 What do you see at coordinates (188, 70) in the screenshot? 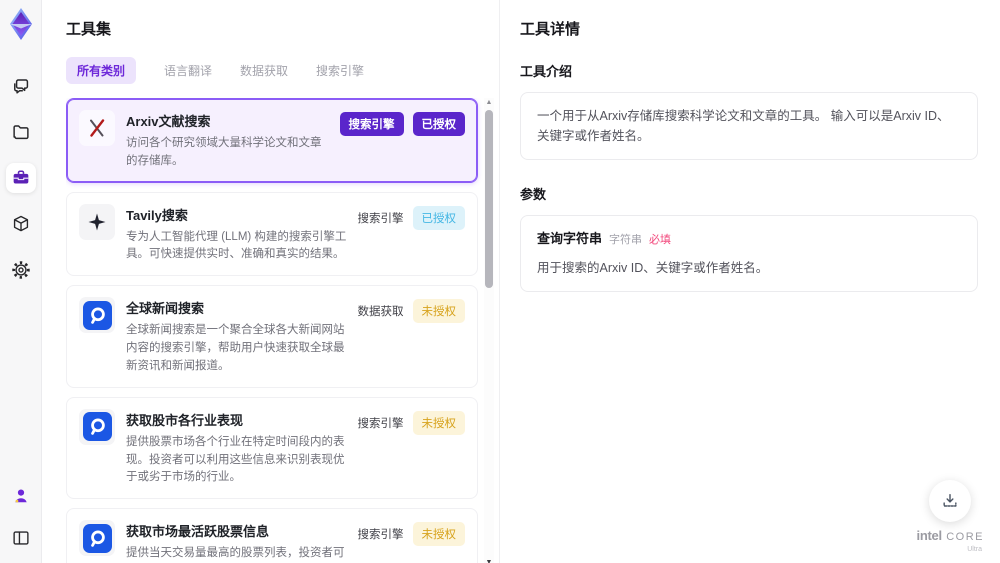
I see `tab-language-translation: 语言翻译` at bounding box center [188, 70].